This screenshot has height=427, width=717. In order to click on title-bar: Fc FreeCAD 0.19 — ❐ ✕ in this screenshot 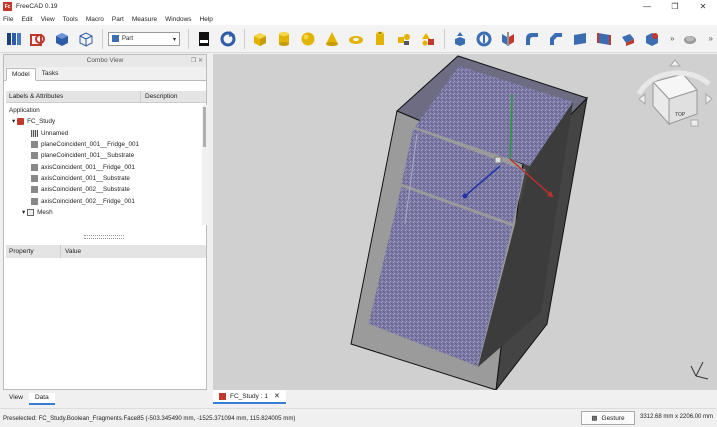, I will do `click(358, 6)`.